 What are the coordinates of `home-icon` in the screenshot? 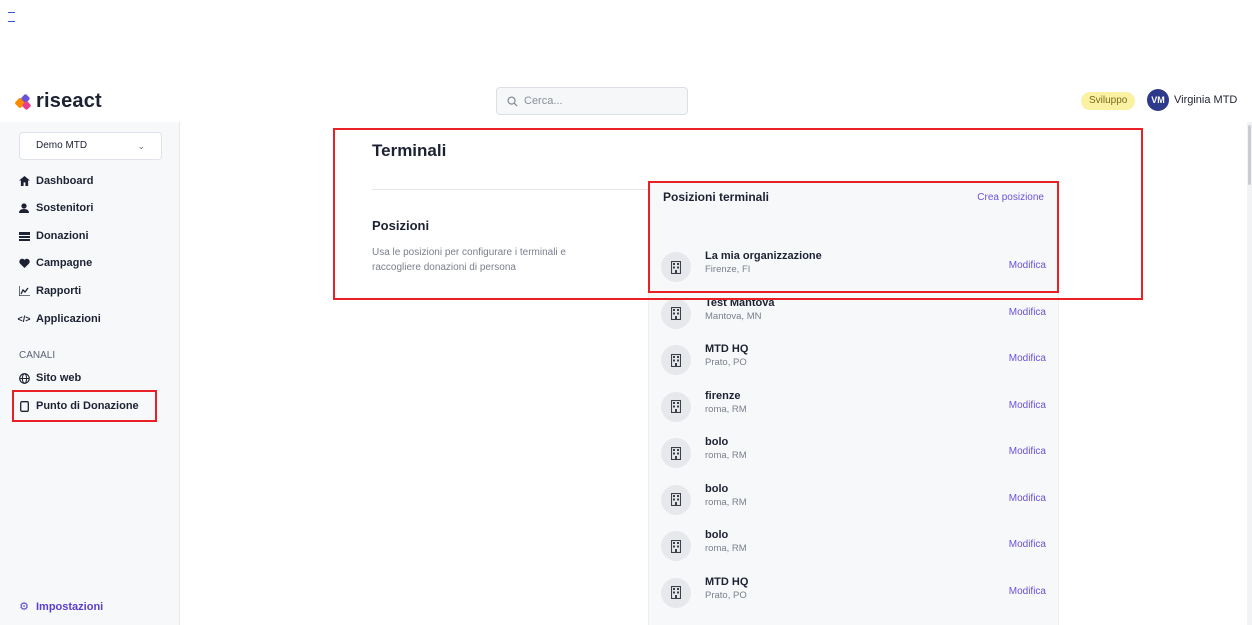 It's located at (24, 181).